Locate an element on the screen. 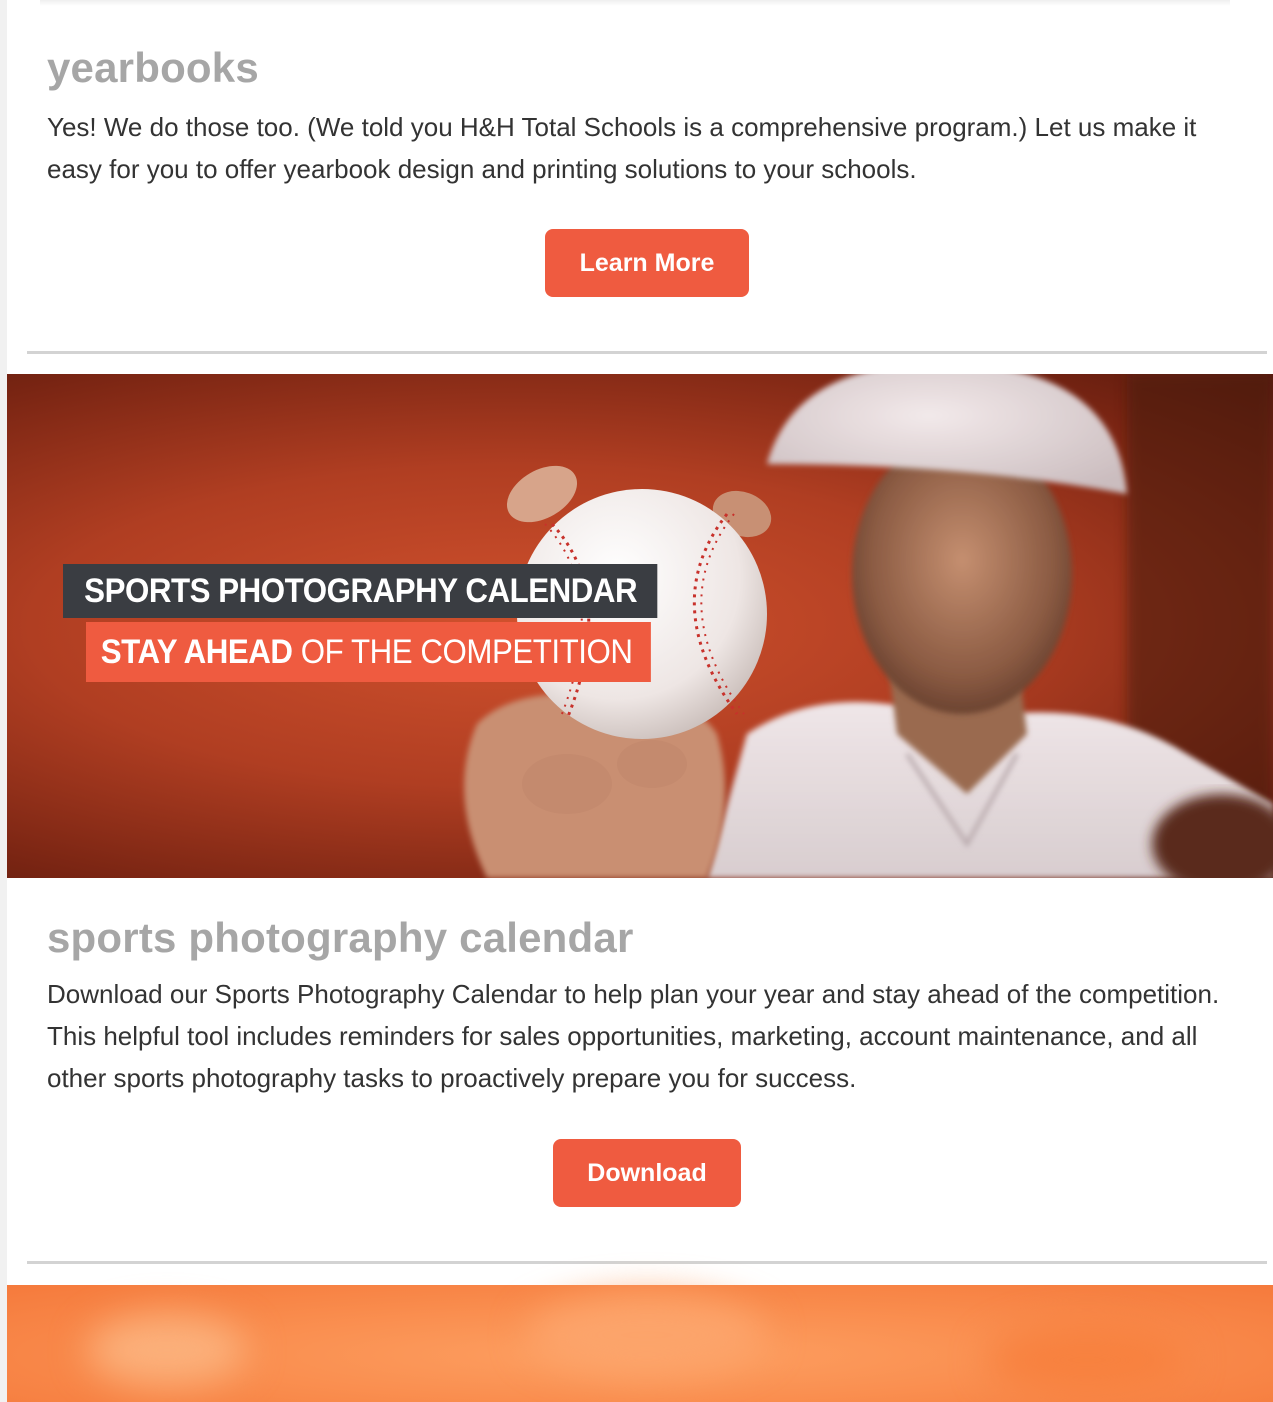 The width and height of the screenshot is (1273, 1402). download-button: Download is located at coordinates (647, 1173).